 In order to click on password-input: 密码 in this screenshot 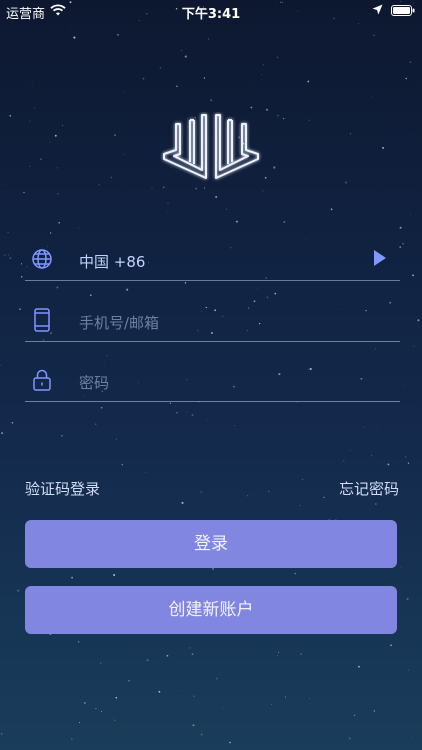, I will do `click(94, 382)`.